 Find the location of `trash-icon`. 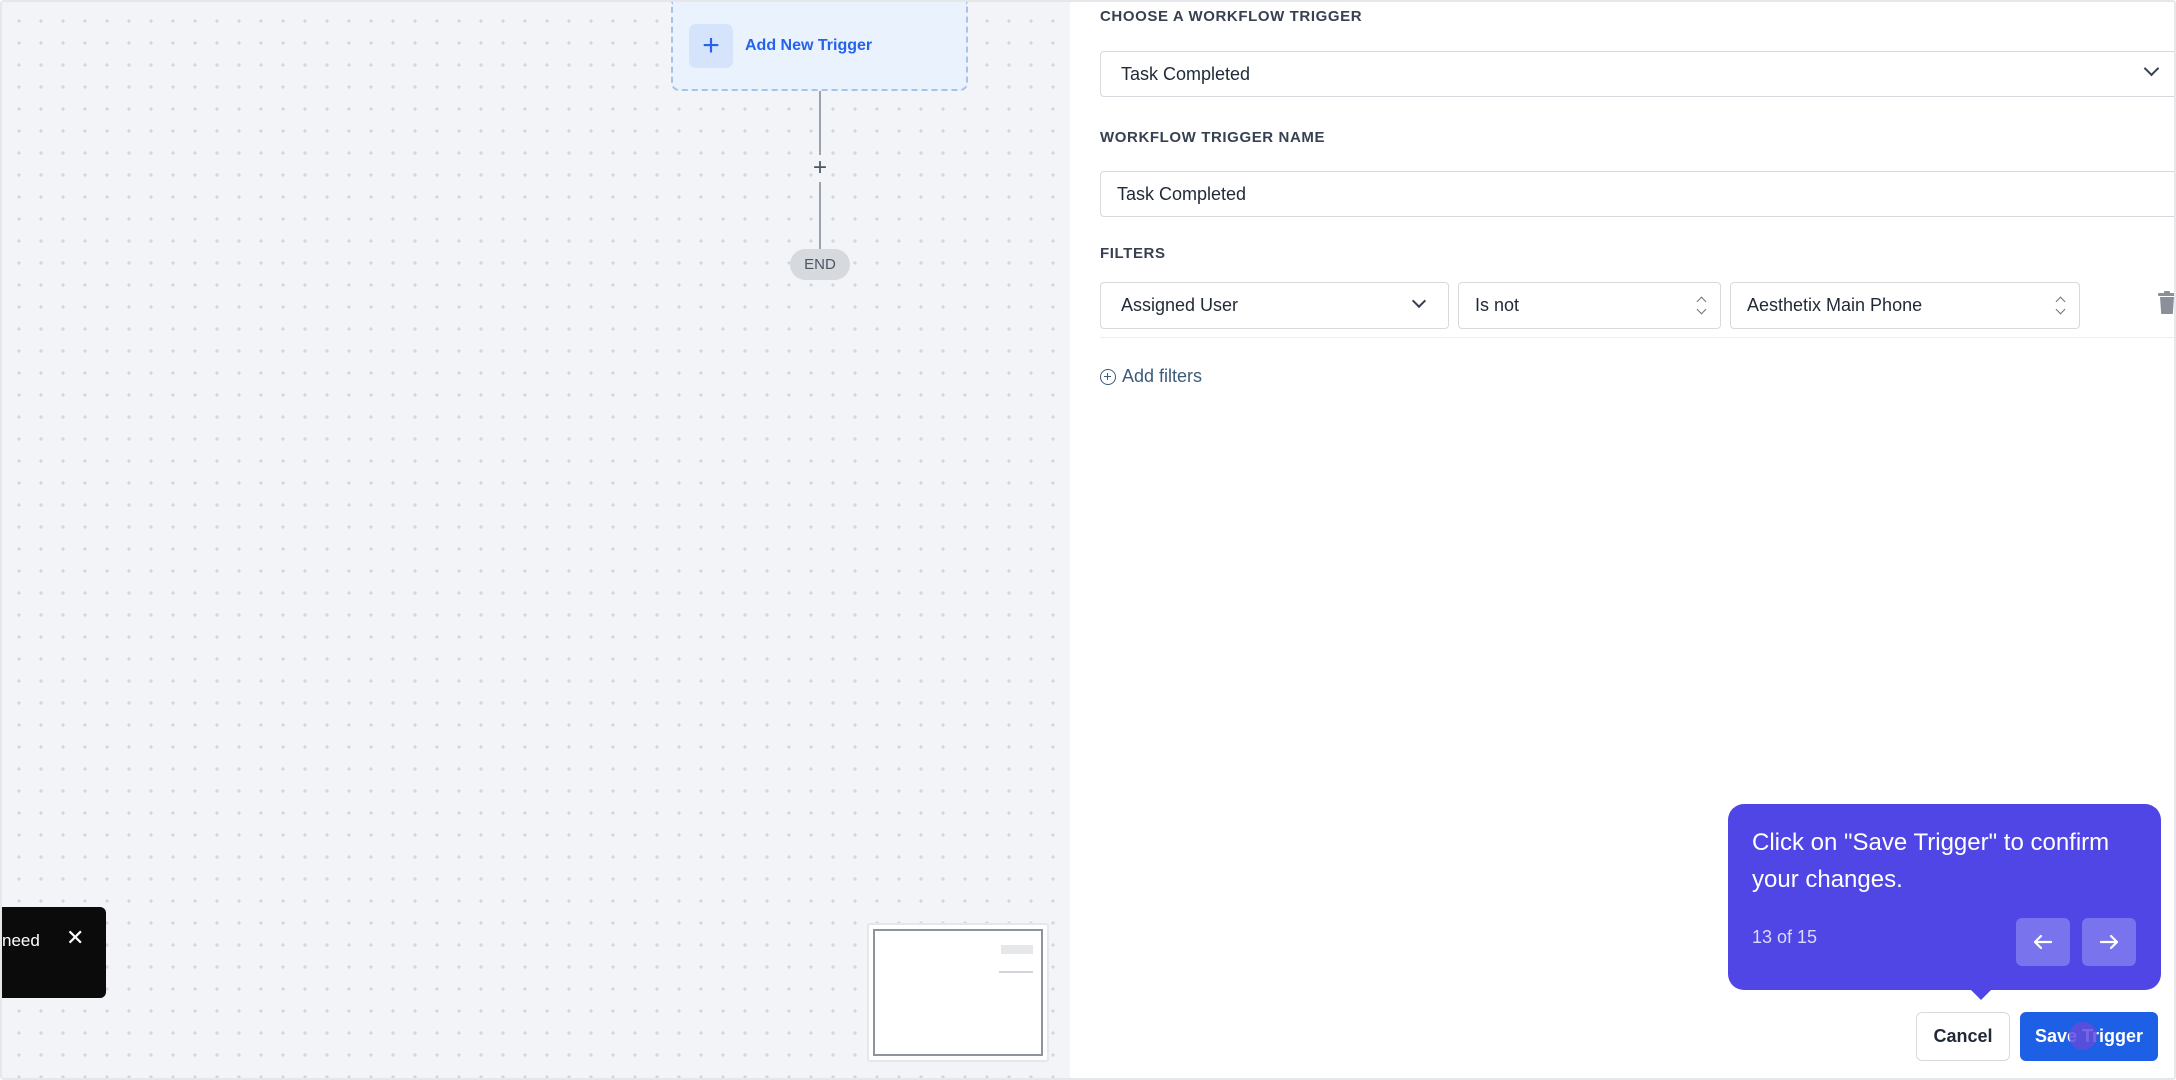

trash-icon is located at coordinates (2166, 303).